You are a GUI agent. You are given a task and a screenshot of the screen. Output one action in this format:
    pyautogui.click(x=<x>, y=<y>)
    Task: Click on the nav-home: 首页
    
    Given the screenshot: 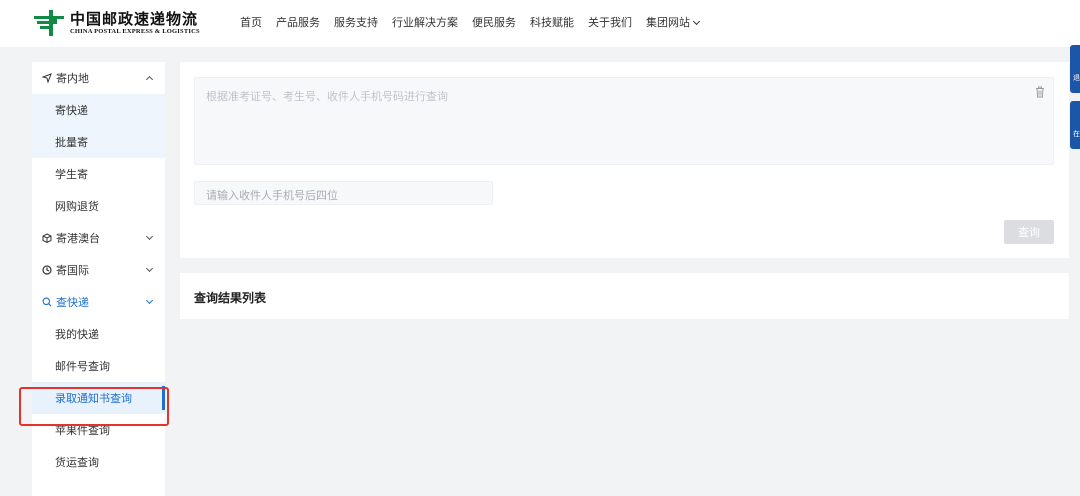 What is the action you would take?
    pyautogui.click(x=251, y=23)
    